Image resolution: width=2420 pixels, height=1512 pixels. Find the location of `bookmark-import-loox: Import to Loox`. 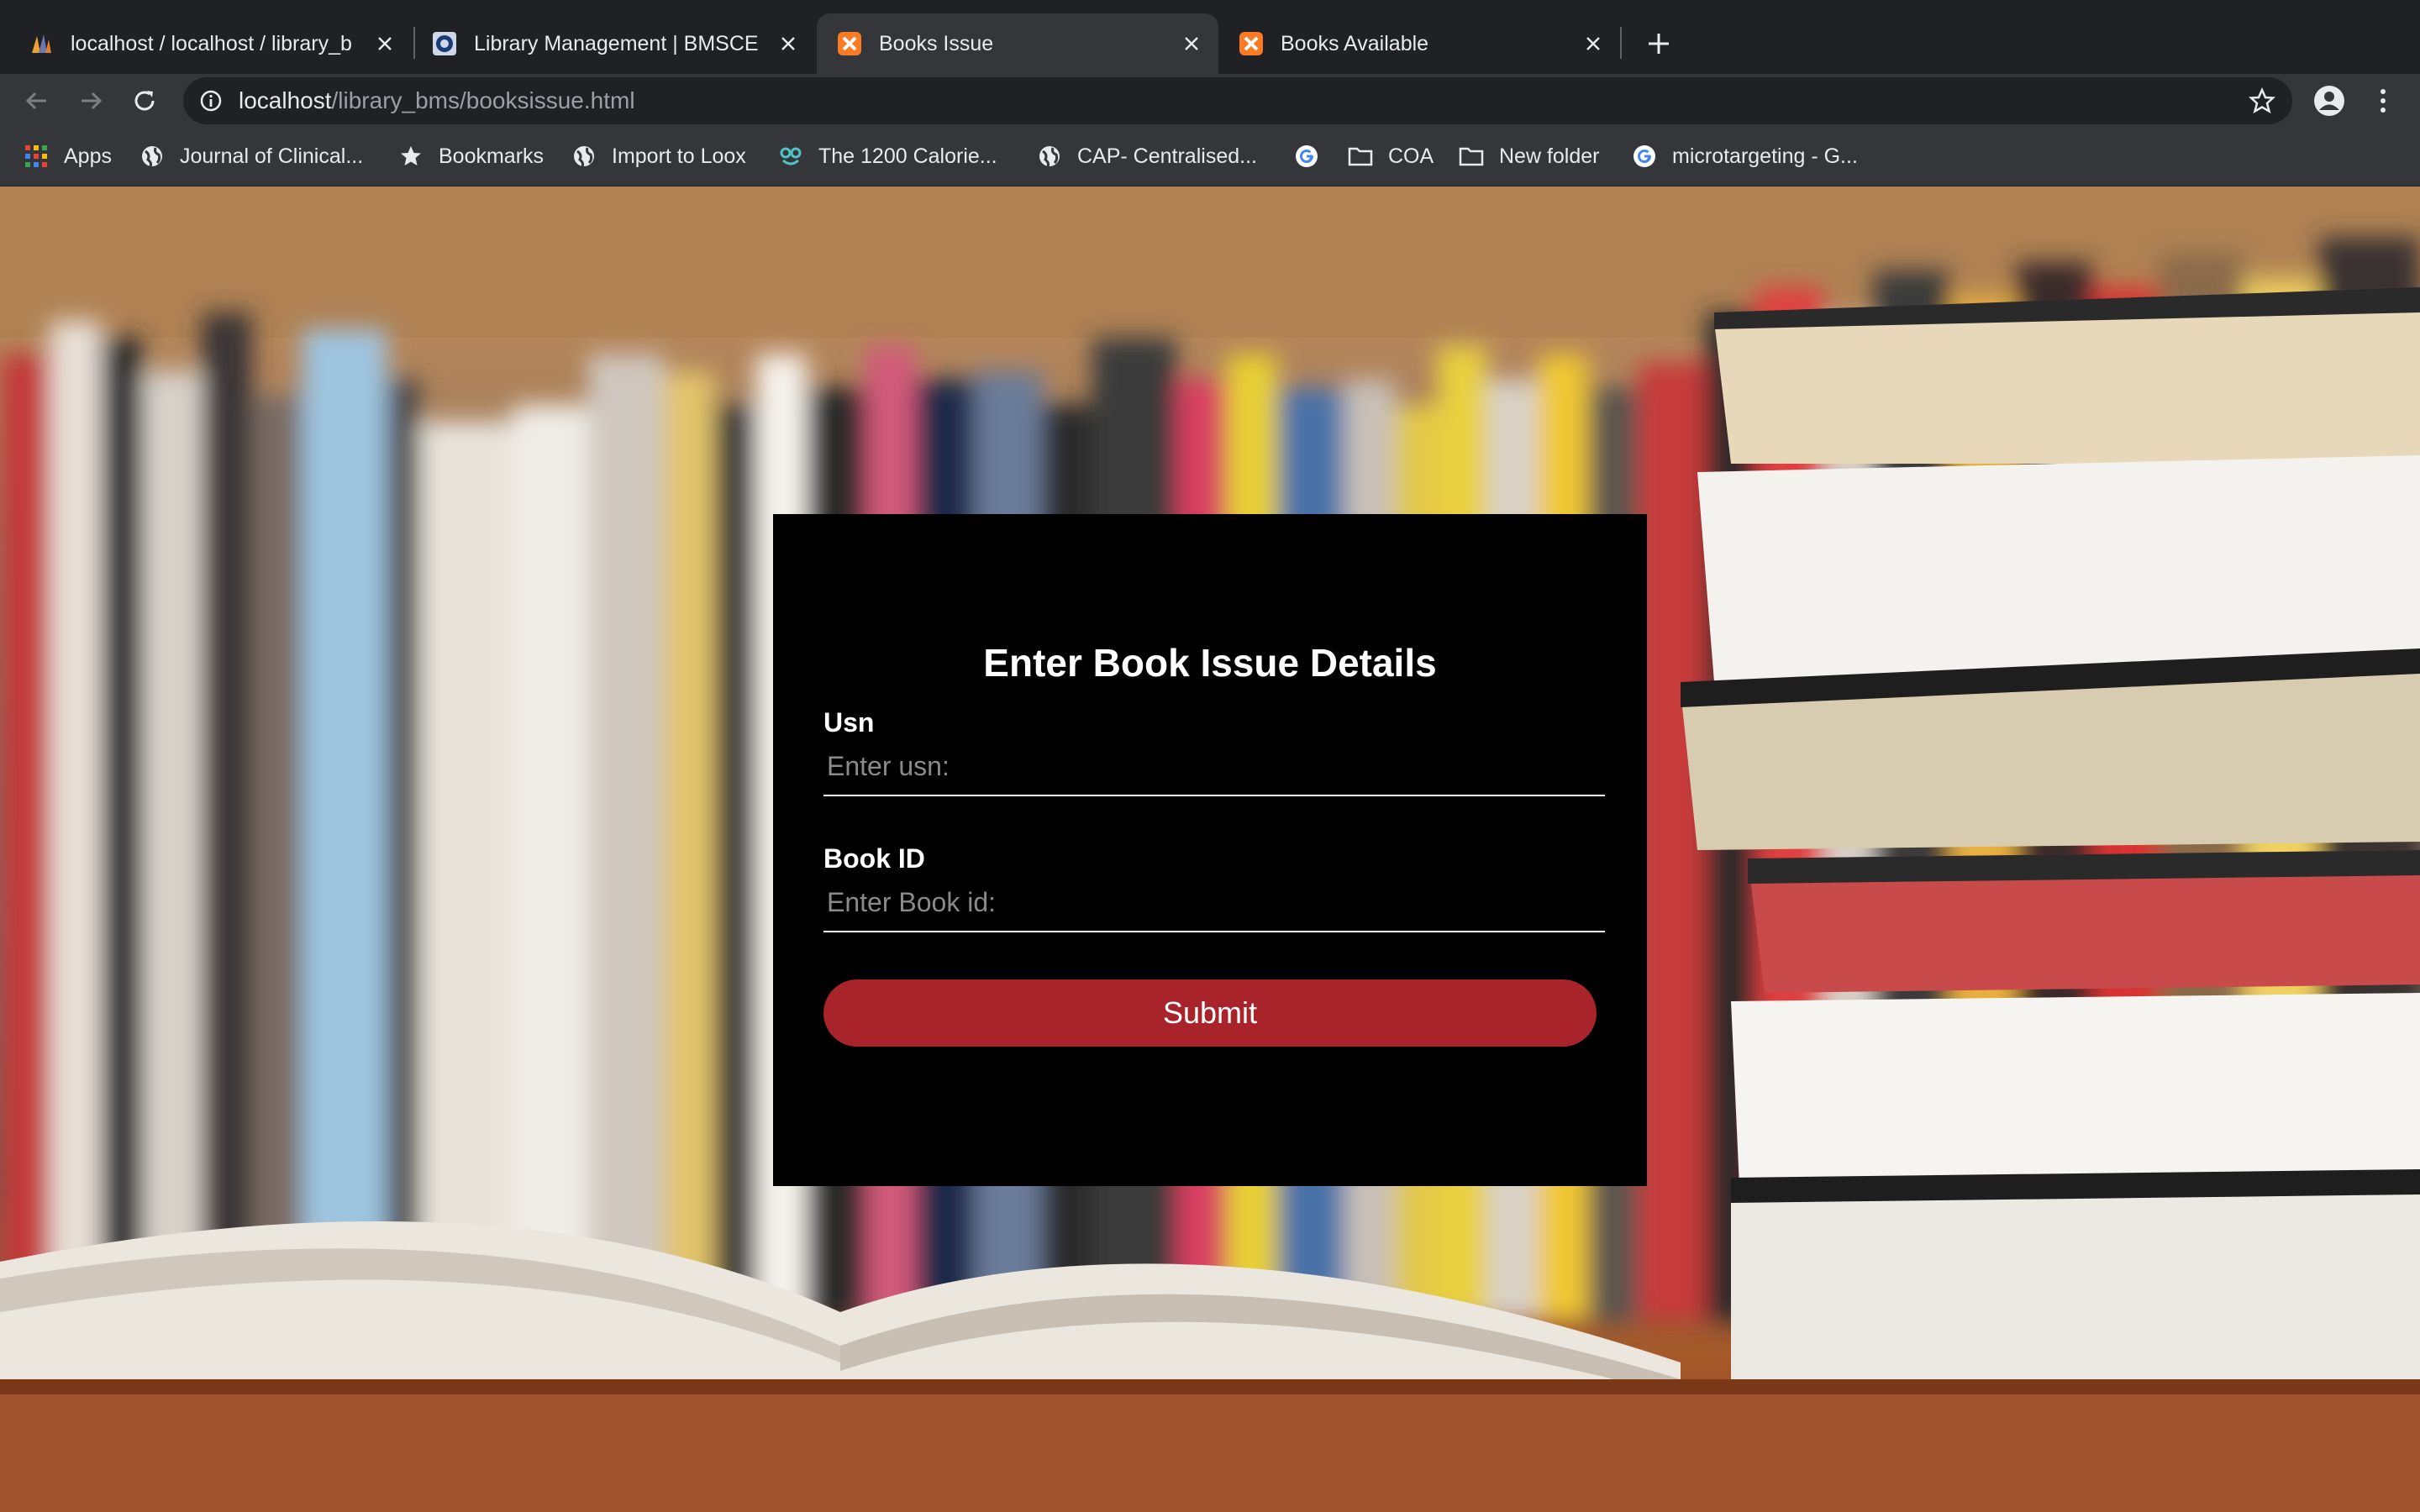

bookmark-import-loox: Import to Loox is located at coordinates (658, 156).